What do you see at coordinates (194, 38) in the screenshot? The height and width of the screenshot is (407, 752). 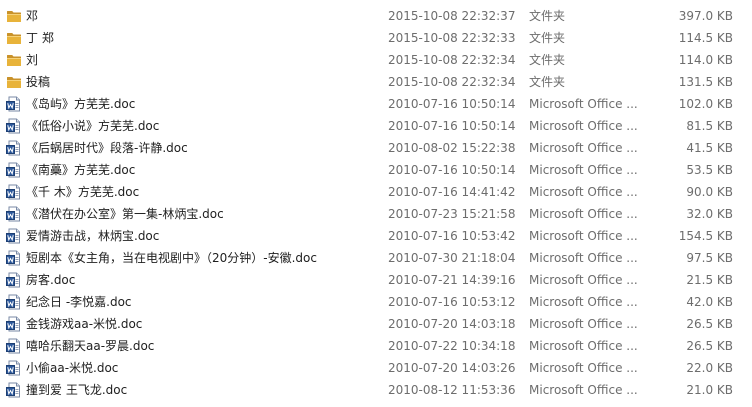 I see `file-name-cell: 丁 郑` at bounding box center [194, 38].